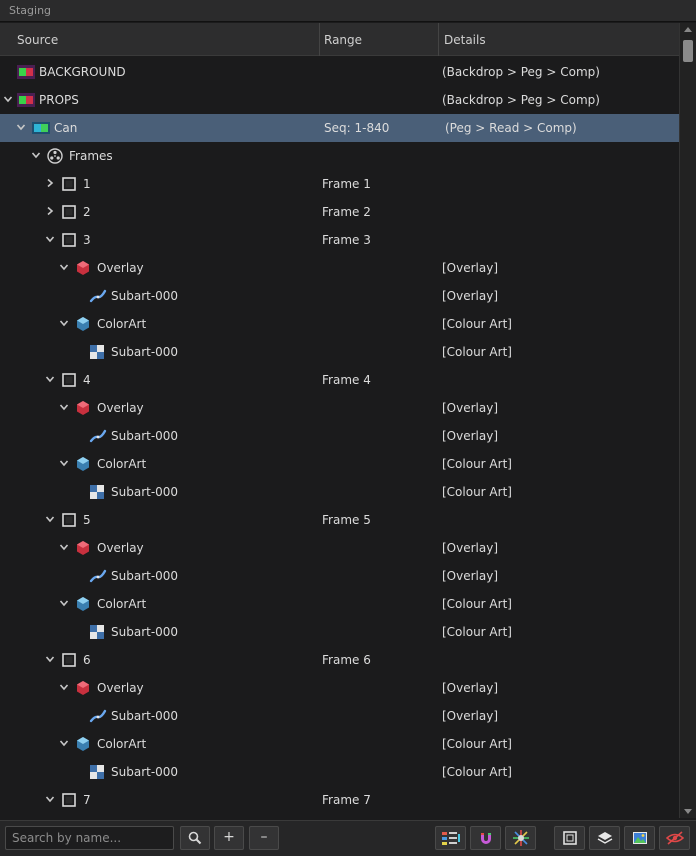 The width and height of the screenshot is (696, 856). I want to click on tree-row: 6 Frame 6, so click(339, 660).